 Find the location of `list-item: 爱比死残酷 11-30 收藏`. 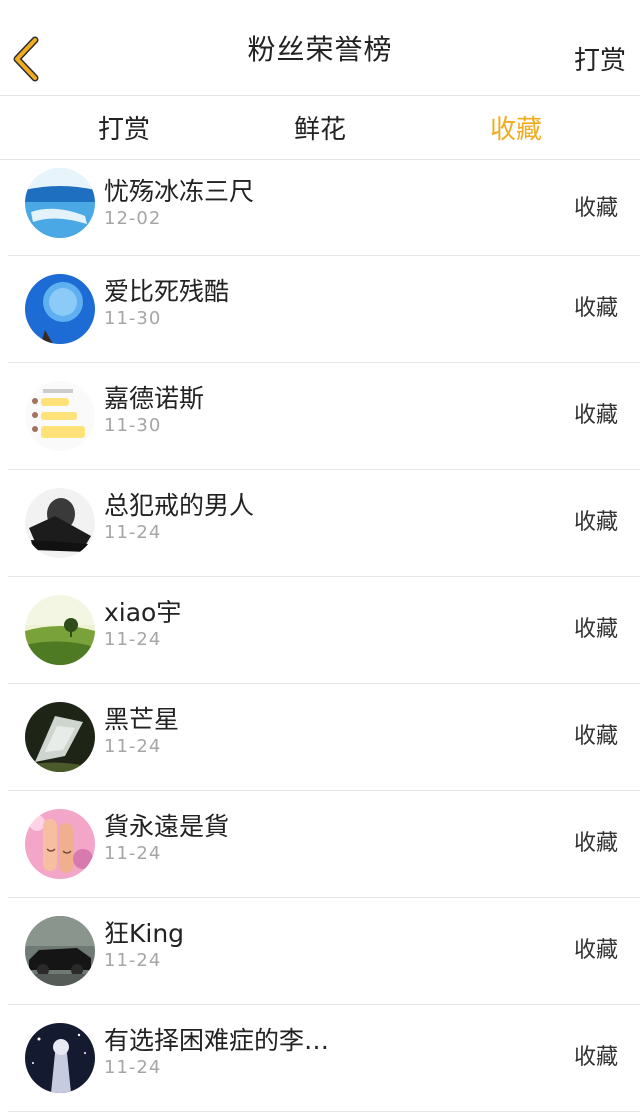

list-item: 爱比死残酷 11-30 收藏 is located at coordinates (324, 309).